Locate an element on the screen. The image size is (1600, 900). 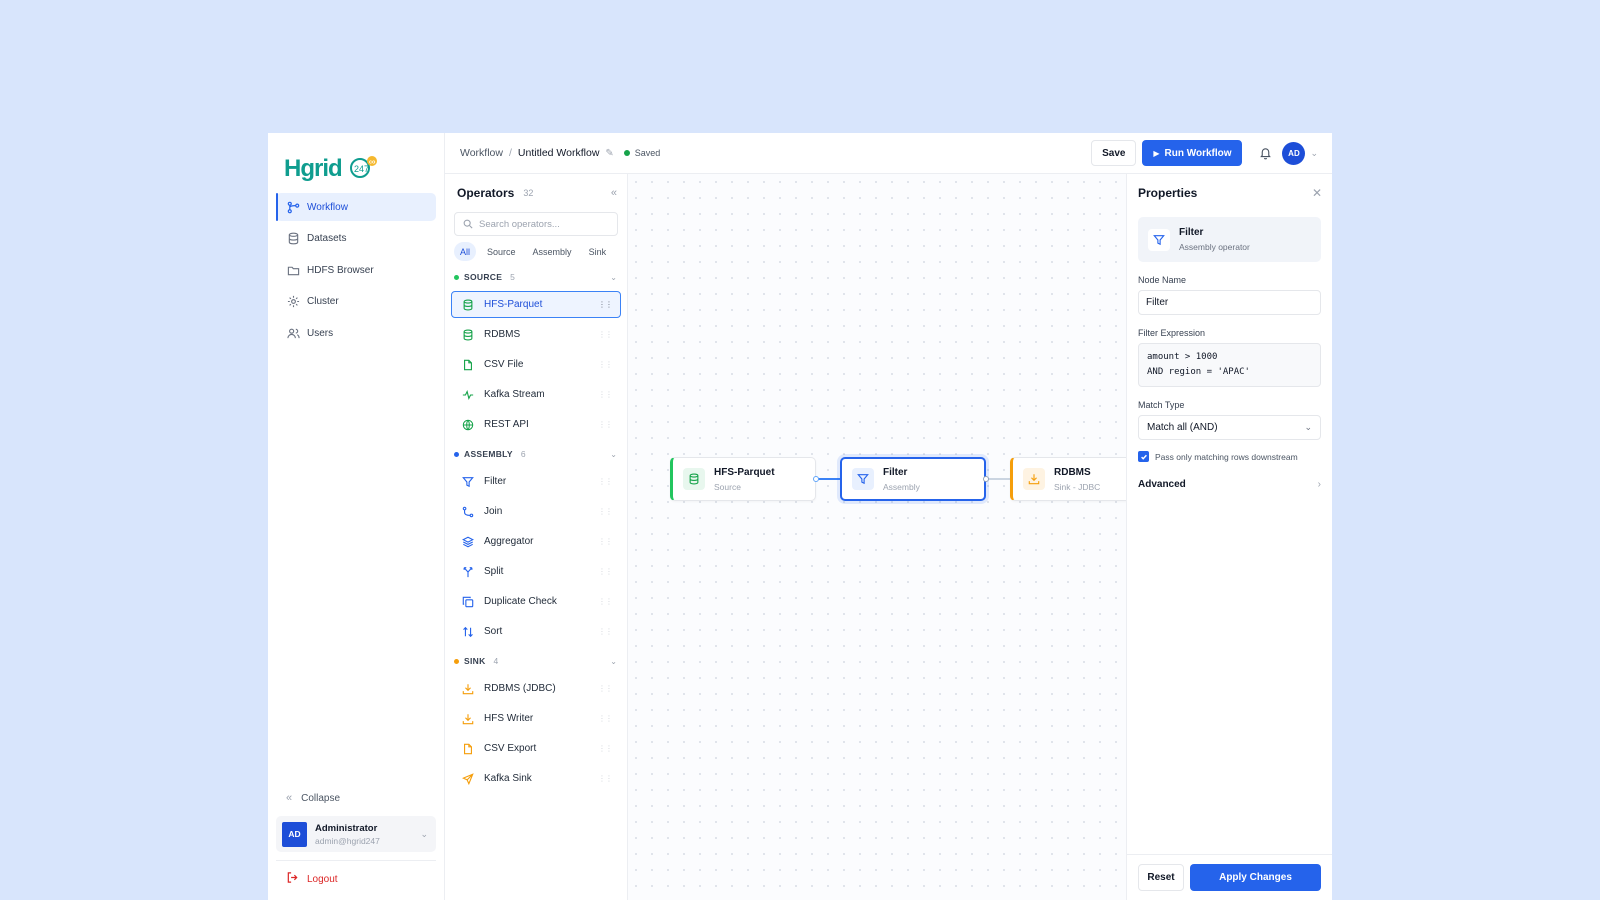
edit-pencil-icon: ✎ is located at coordinates (609, 153).